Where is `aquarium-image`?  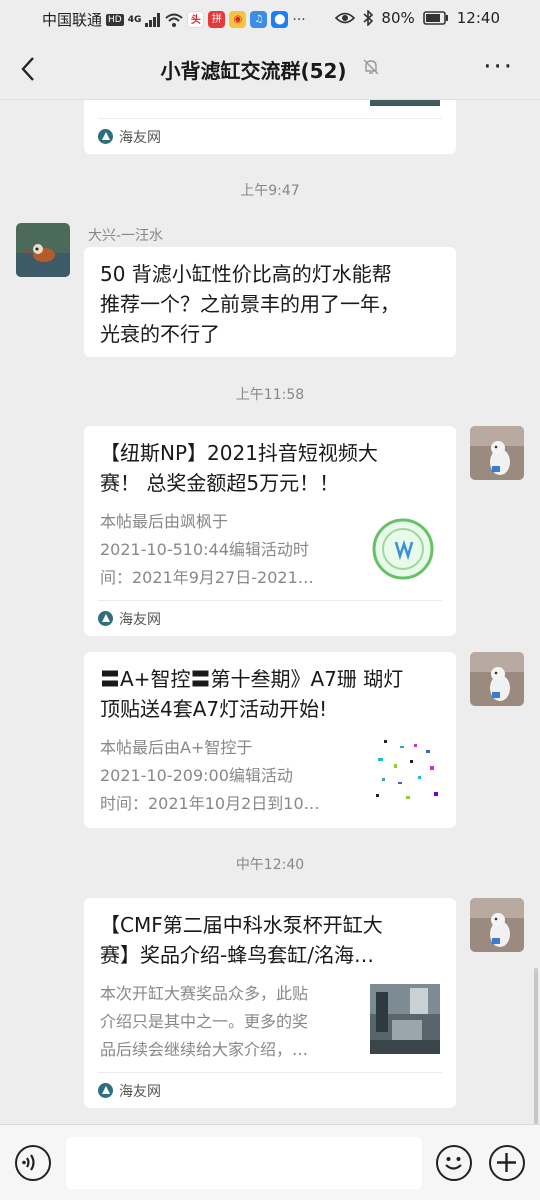
aquarium-image is located at coordinates (405, 1019).